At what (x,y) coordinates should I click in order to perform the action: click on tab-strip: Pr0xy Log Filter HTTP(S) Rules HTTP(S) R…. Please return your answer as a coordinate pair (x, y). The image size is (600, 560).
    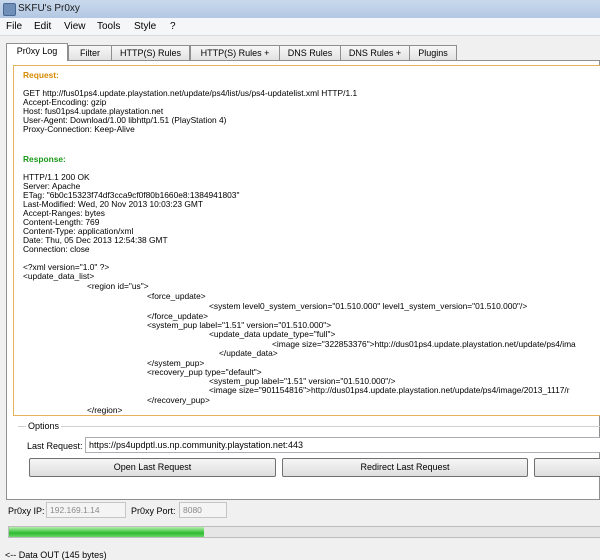
    Looking at the image, I should click on (303, 52).